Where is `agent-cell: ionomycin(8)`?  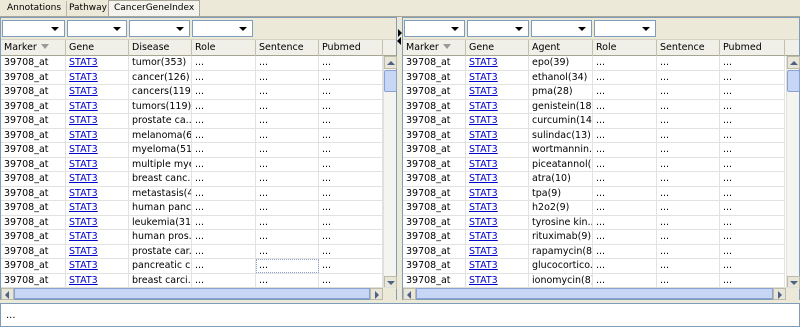 agent-cell: ionomycin(8) is located at coordinates (561, 280).